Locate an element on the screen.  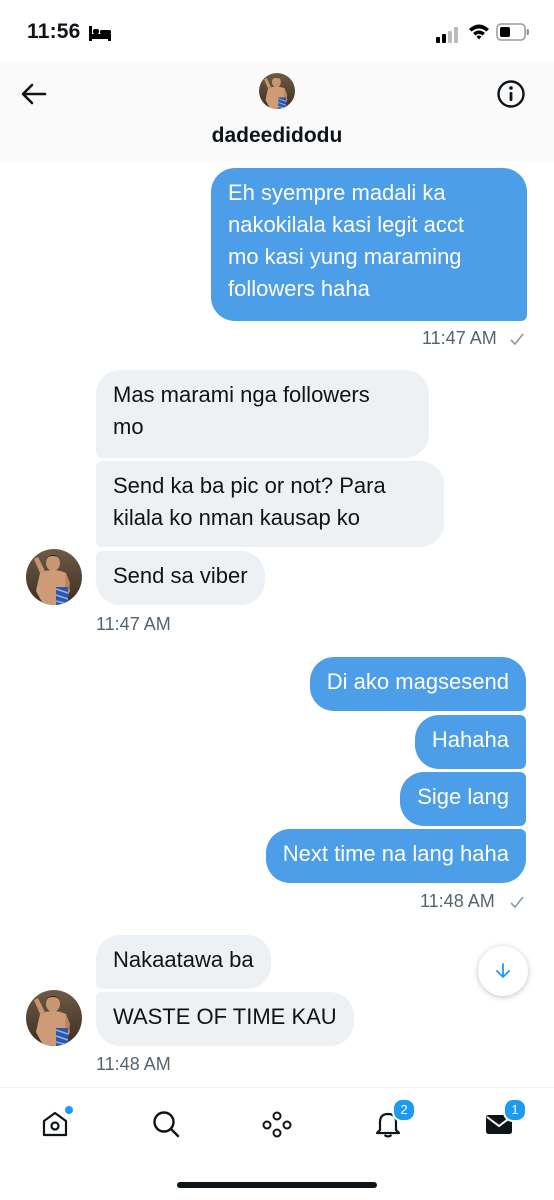
message-bubble-outgoing: Hahaha is located at coordinates (470, 742).